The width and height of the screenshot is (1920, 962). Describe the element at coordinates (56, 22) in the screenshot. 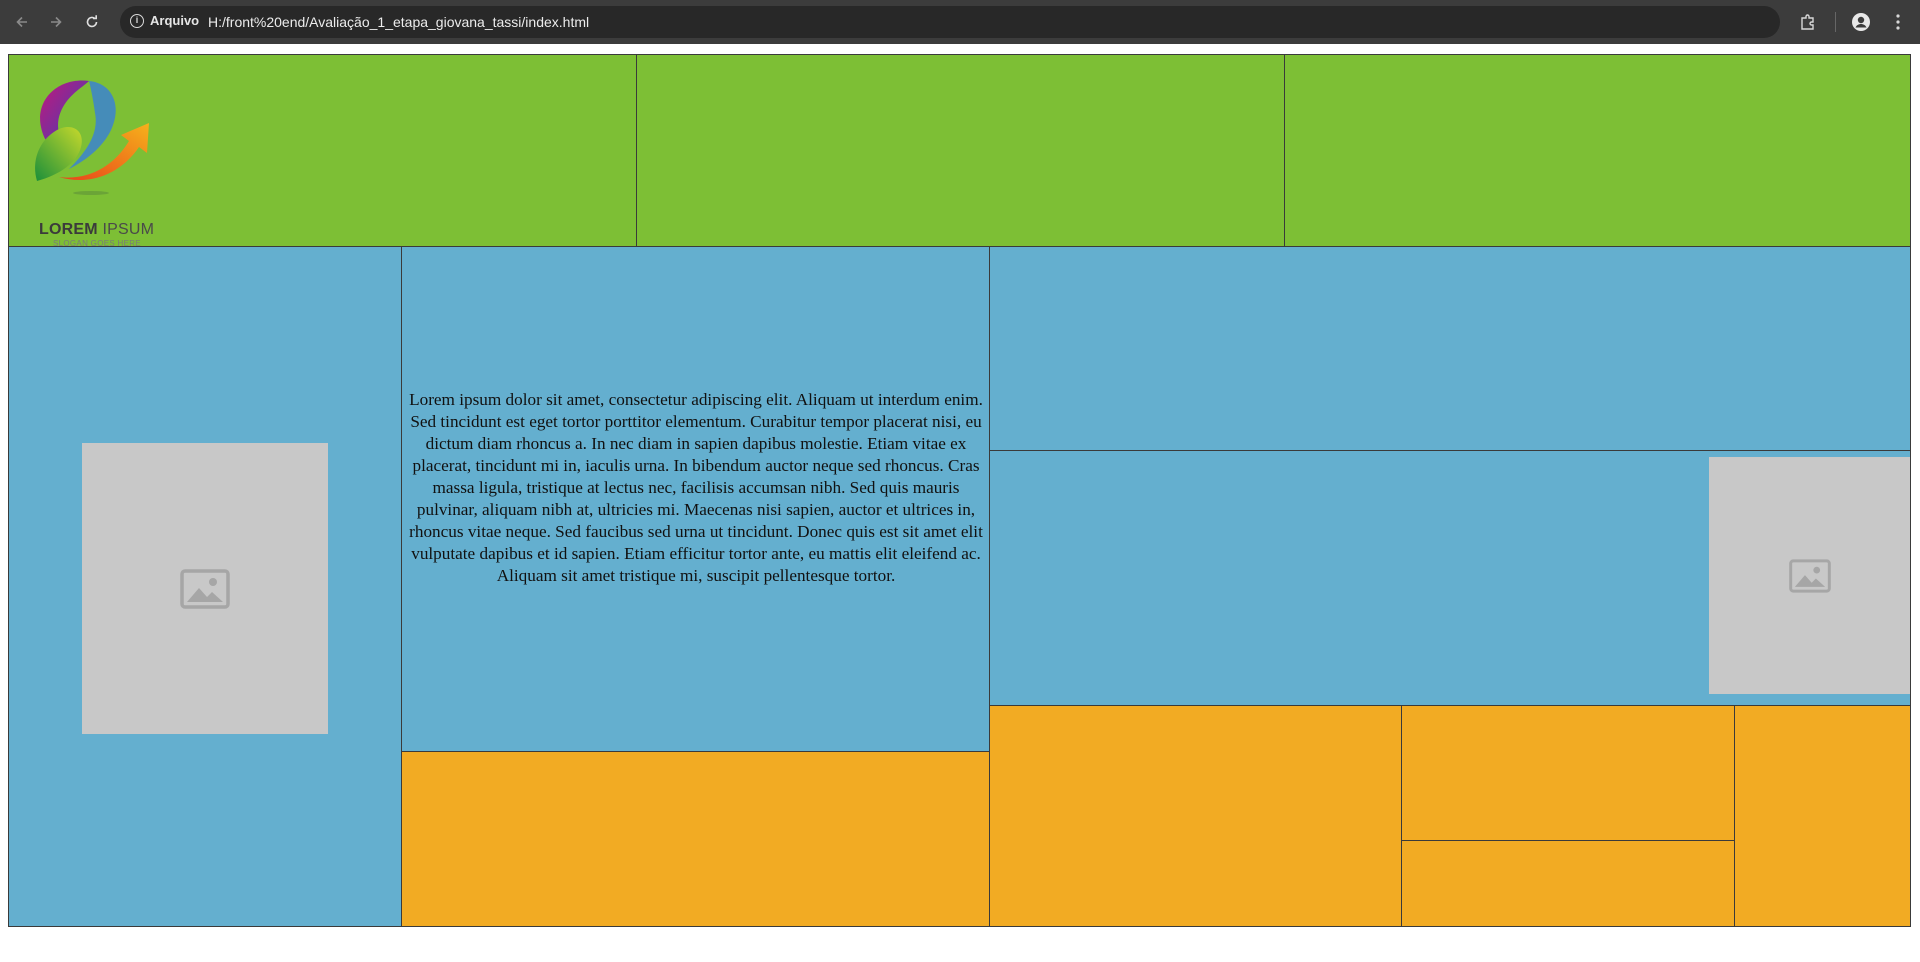

I see `forward-arrow-icon` at that location.